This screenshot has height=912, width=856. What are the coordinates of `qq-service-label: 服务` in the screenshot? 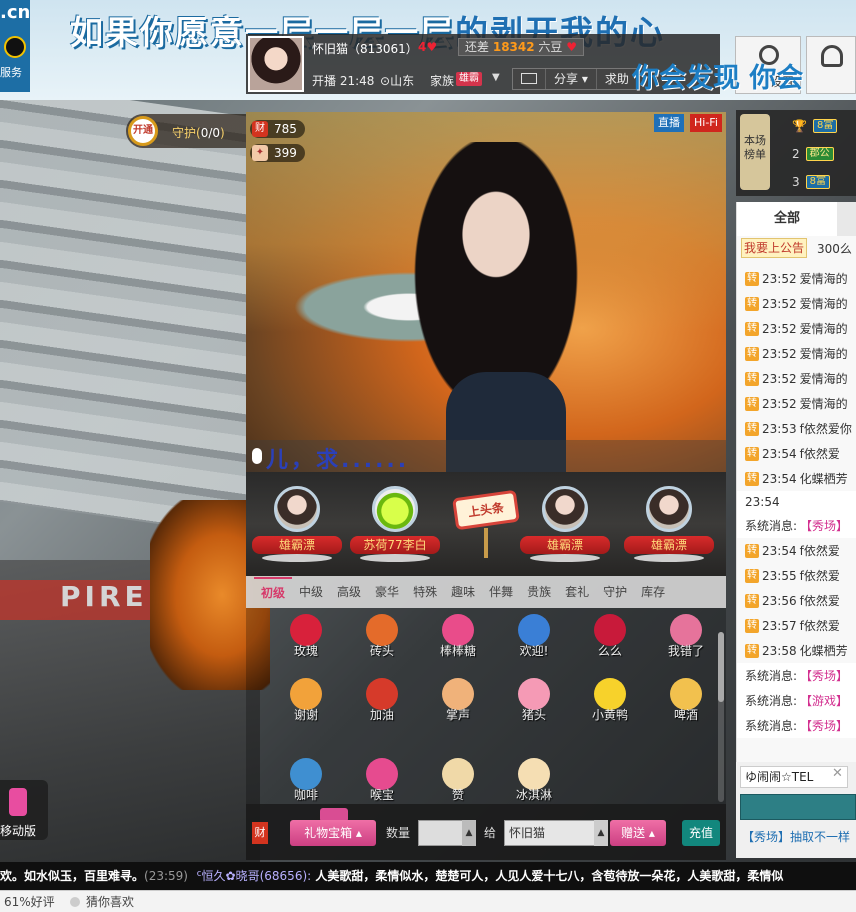 It's located at (11, 72).